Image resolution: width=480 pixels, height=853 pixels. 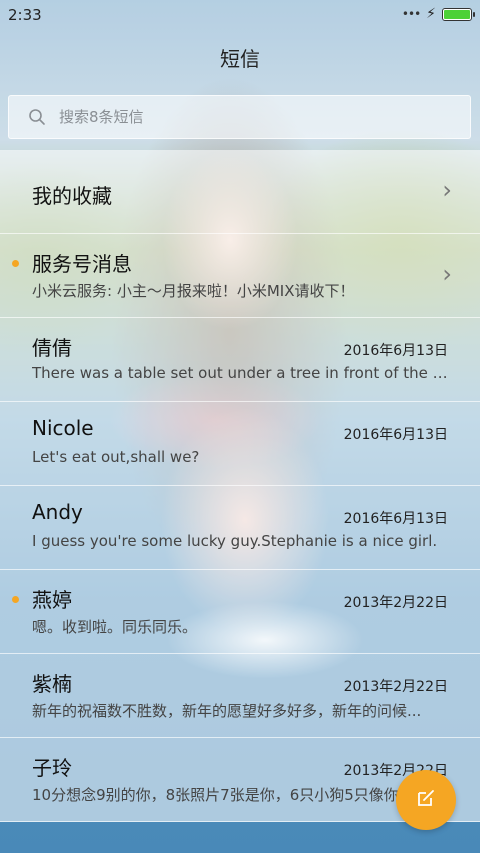 I want to click on battery-icon, so click(x=458, y=14).